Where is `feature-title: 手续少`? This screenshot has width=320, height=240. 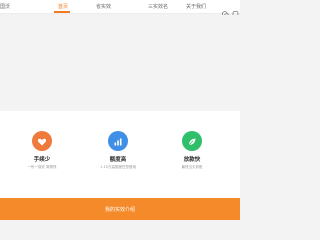
feature-title: 手续少 is located at coordinates (42, 160).